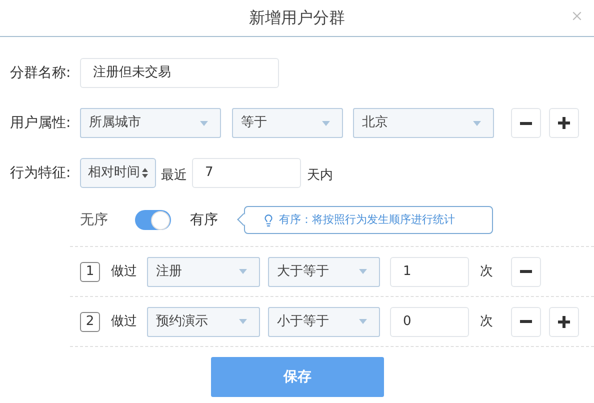 The height and width of the screenshot is (403, 594). What do you see at coordinates (41, 173) in the screenshot?
I see `field-label: 行为特征:` at bounding box center [41, 173].